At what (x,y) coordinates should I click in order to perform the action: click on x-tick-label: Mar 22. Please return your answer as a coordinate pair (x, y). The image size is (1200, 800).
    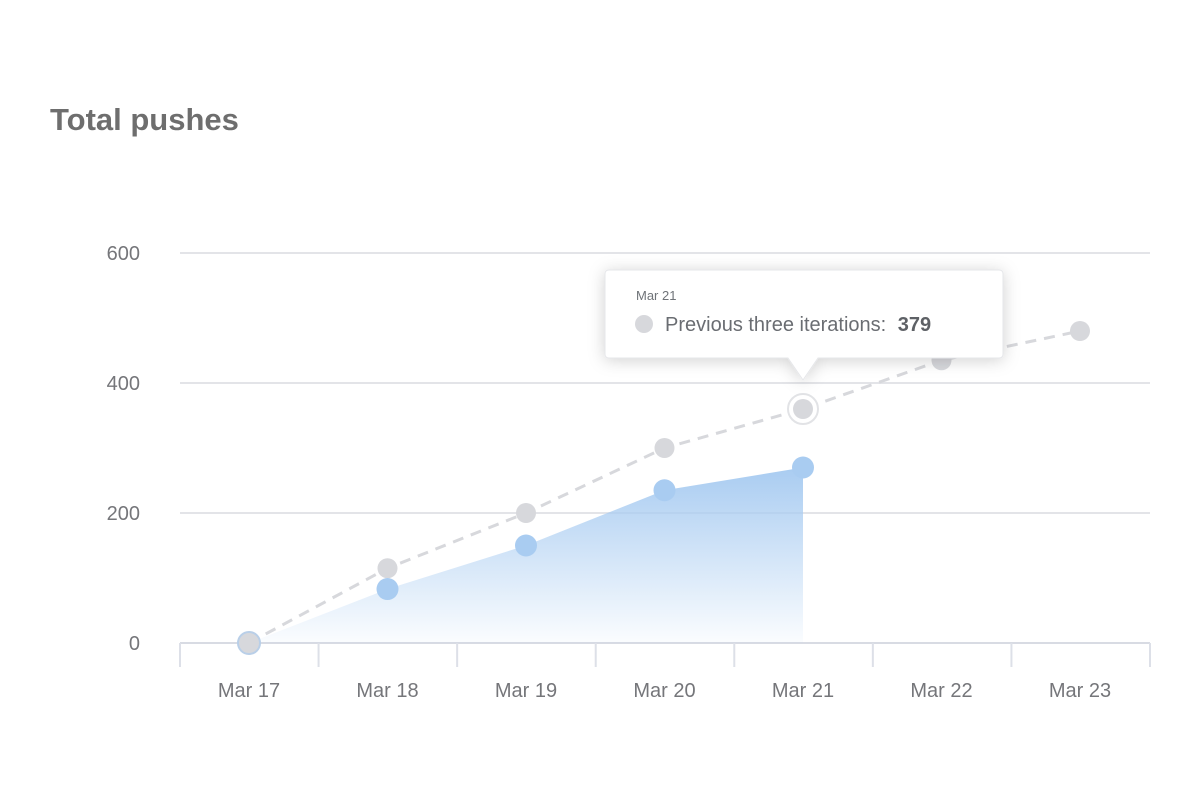
    Looking at the image, I should click on (941, 691).